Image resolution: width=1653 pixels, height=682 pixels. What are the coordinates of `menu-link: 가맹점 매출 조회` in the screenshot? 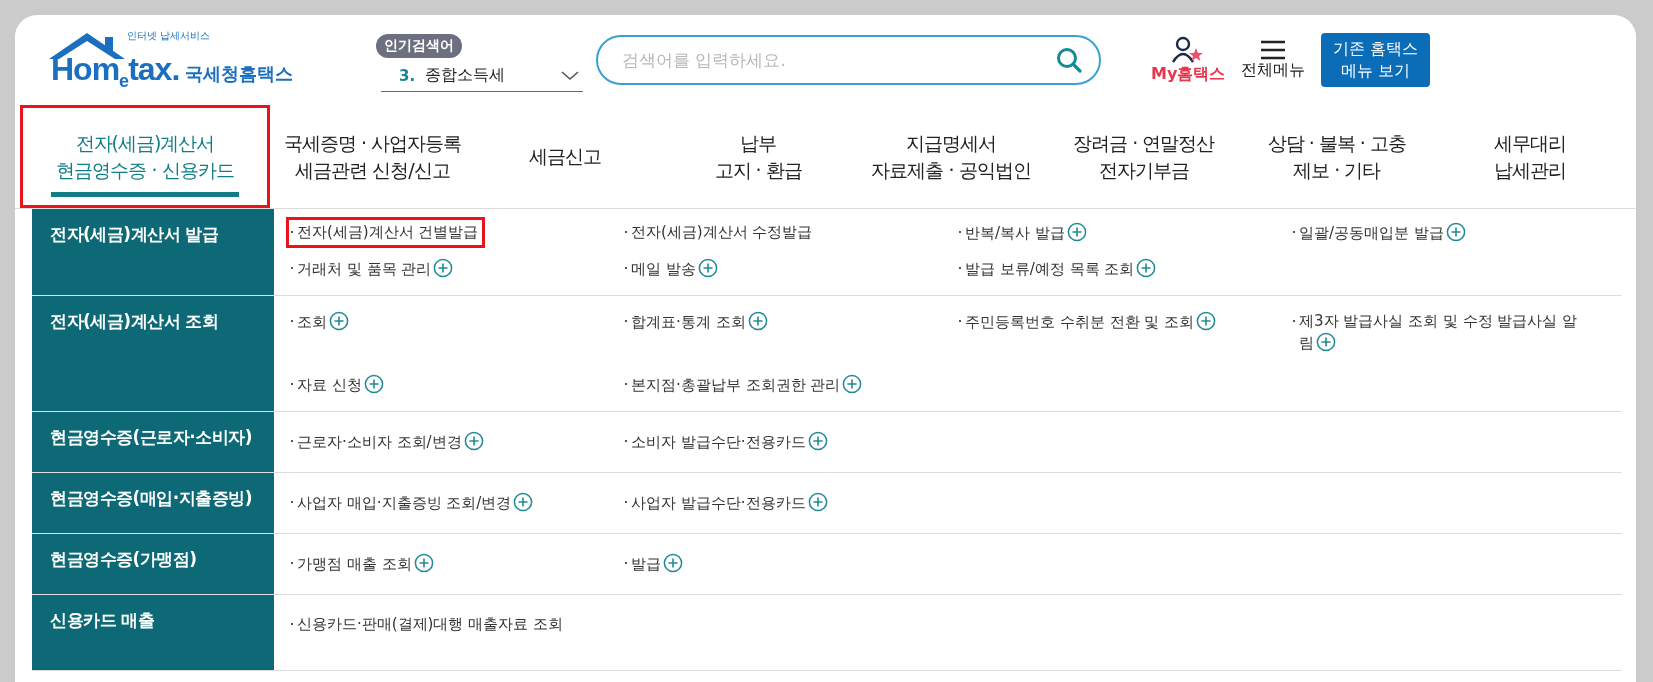 It's located at (363, 564).